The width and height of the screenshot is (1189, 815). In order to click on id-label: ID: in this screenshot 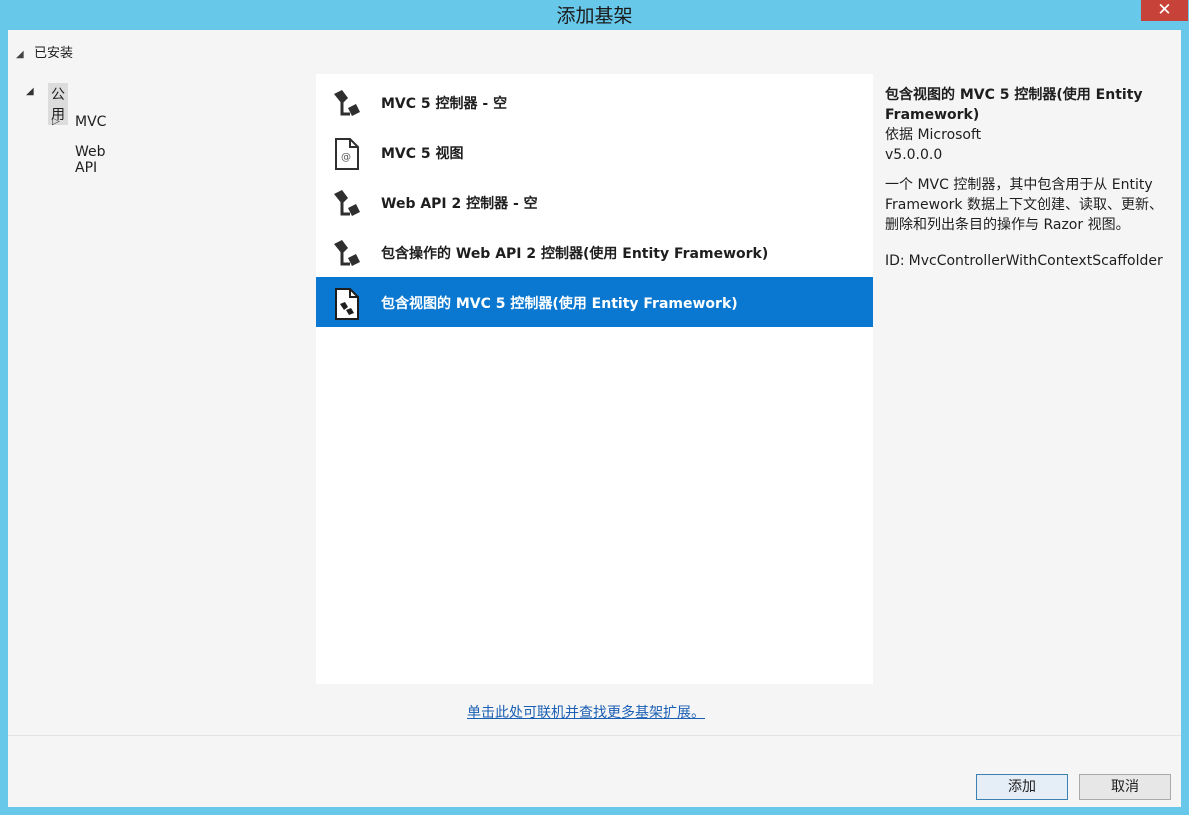, I will do `click(895, 261)`.